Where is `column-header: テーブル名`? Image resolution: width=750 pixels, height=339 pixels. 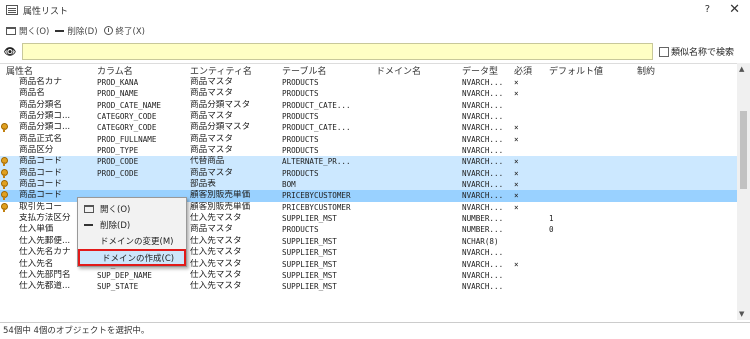 column-header: テーブル名 is located at coordinates (327, 70).